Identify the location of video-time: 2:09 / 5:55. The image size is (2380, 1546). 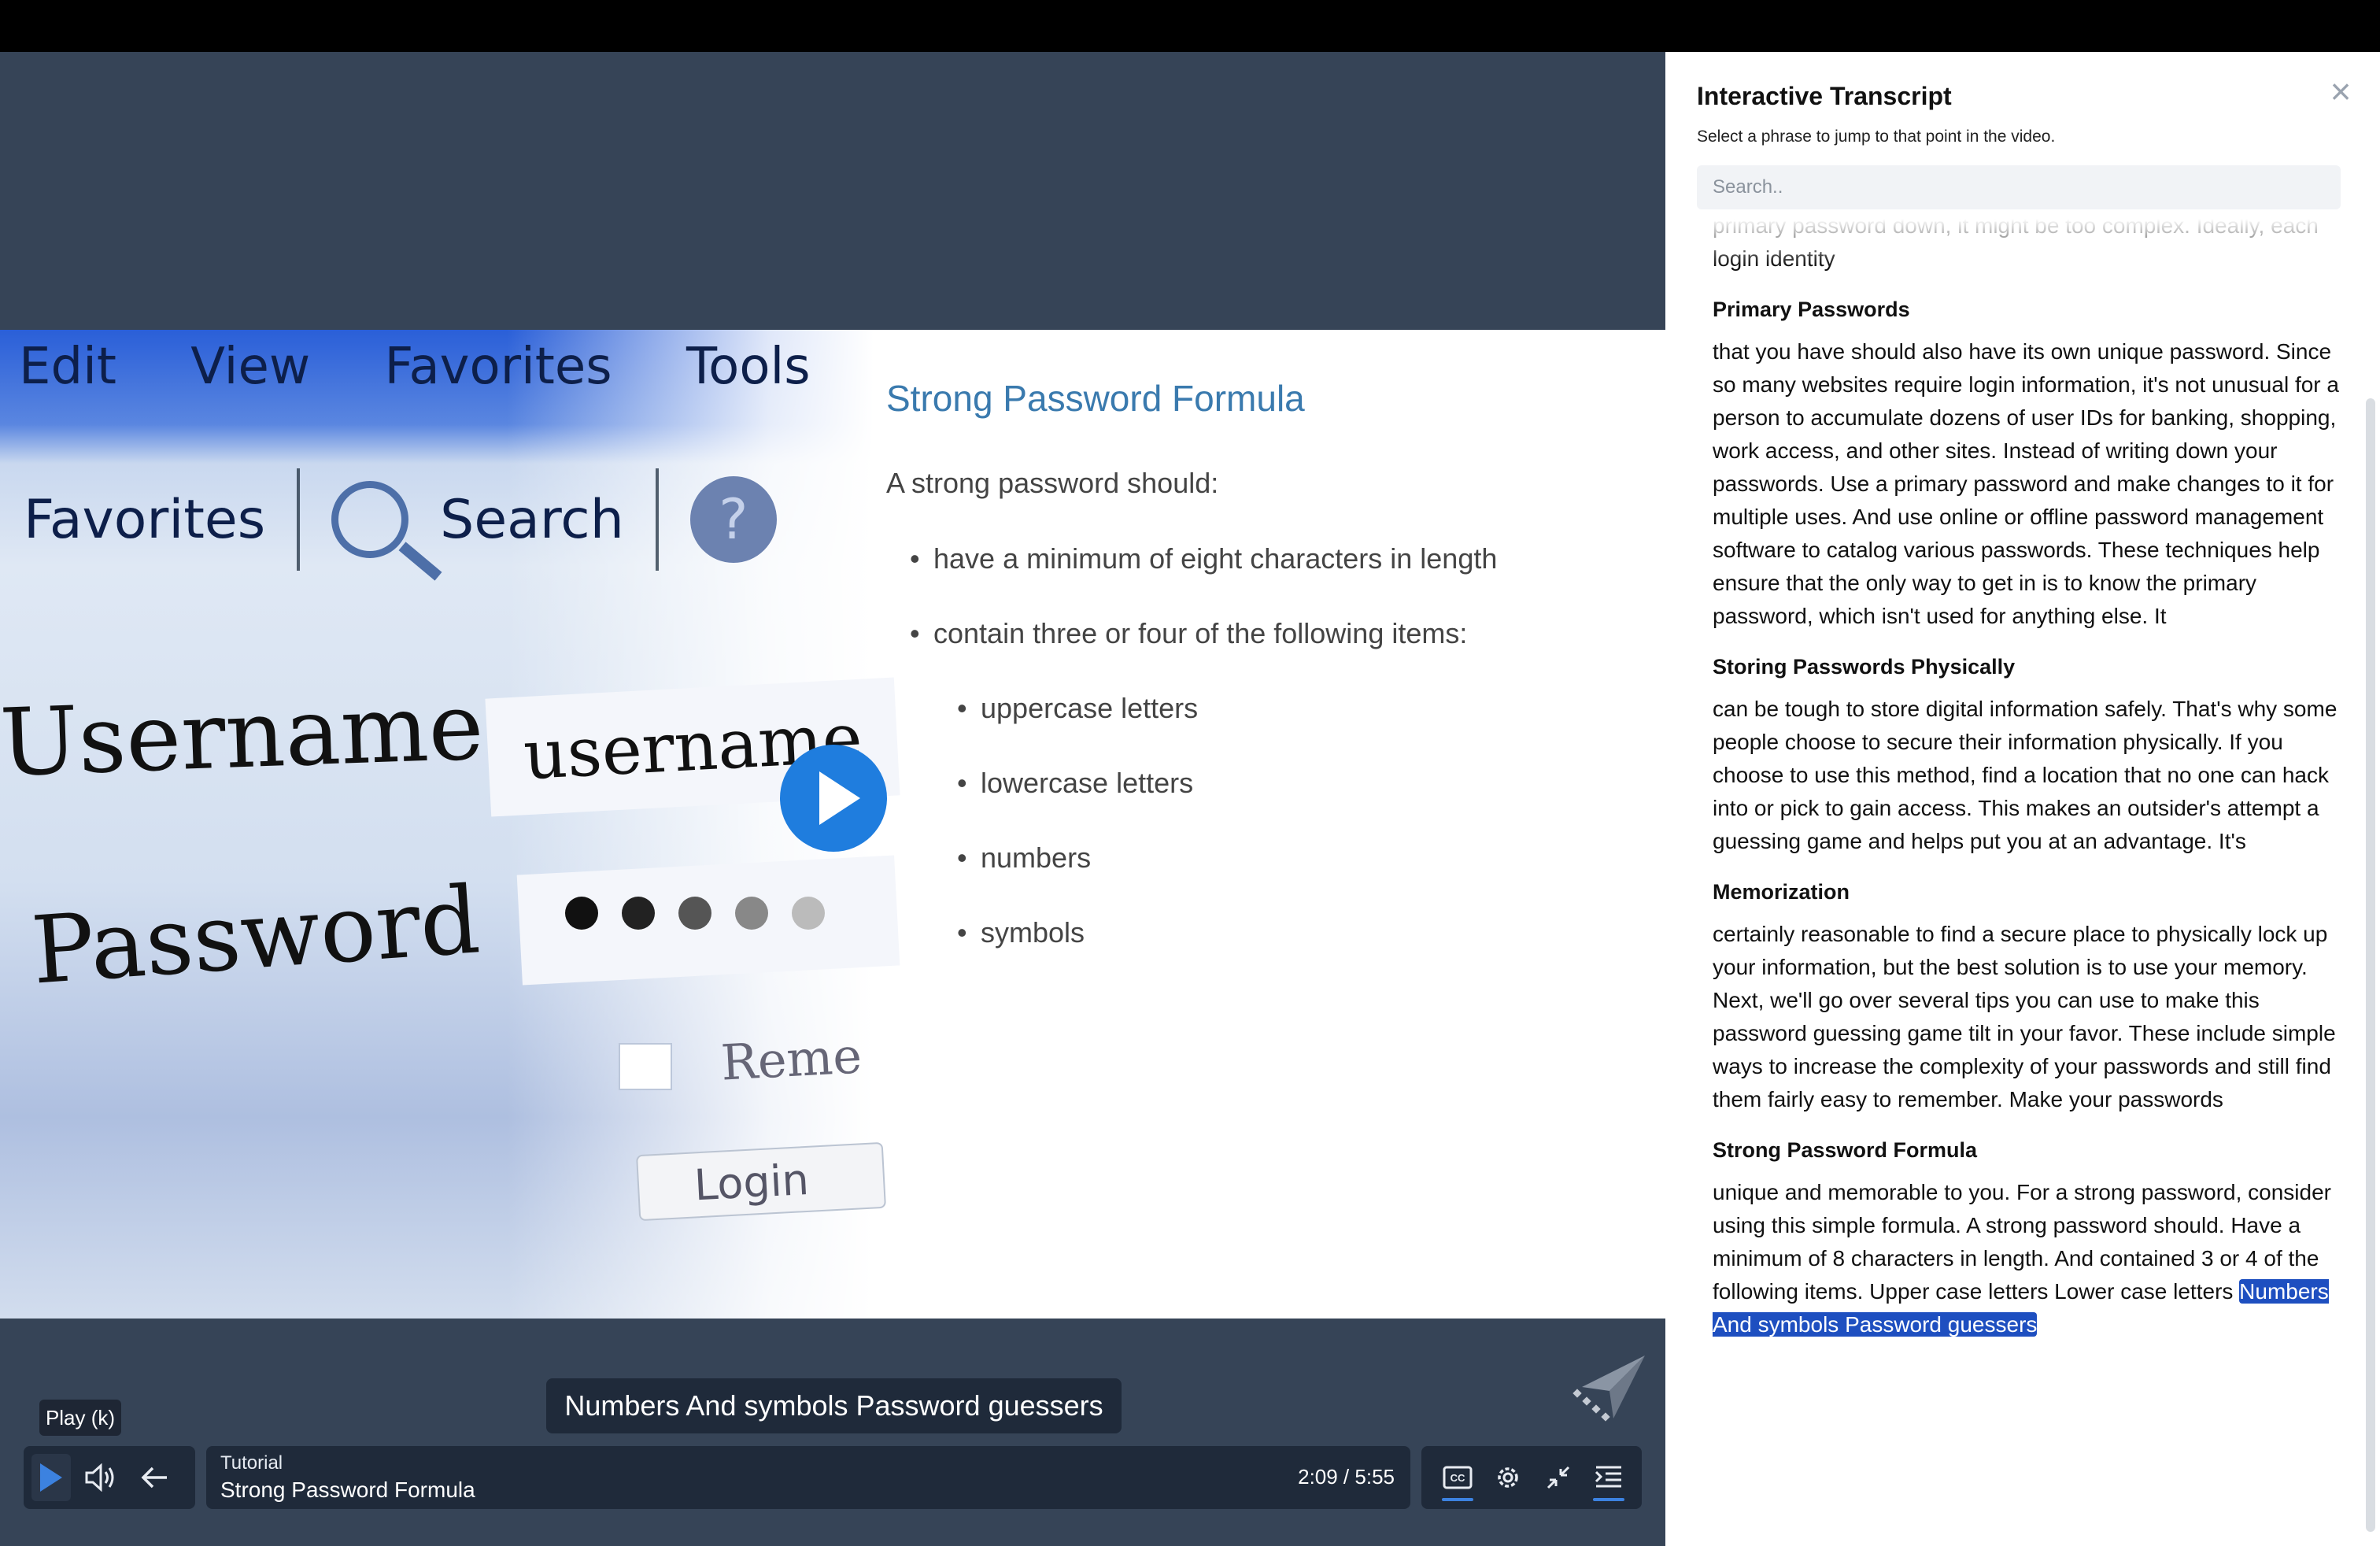
(1346, 1477).